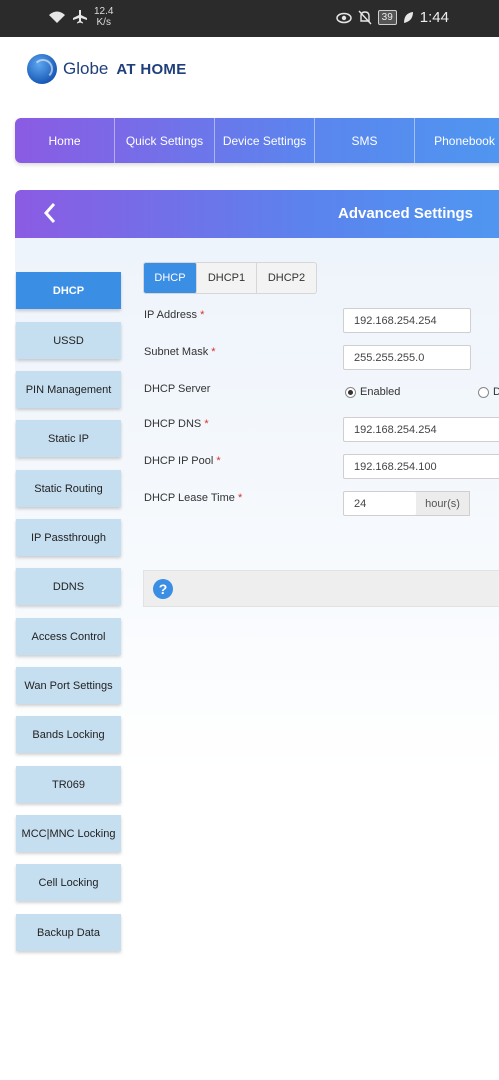 The width and height of the screenshot is (499, 1080). What do you see at coordinates (151, 69) in the screenshot?
I see `logo-suffix-text: AT HOME` at bounding box center [151, 69].